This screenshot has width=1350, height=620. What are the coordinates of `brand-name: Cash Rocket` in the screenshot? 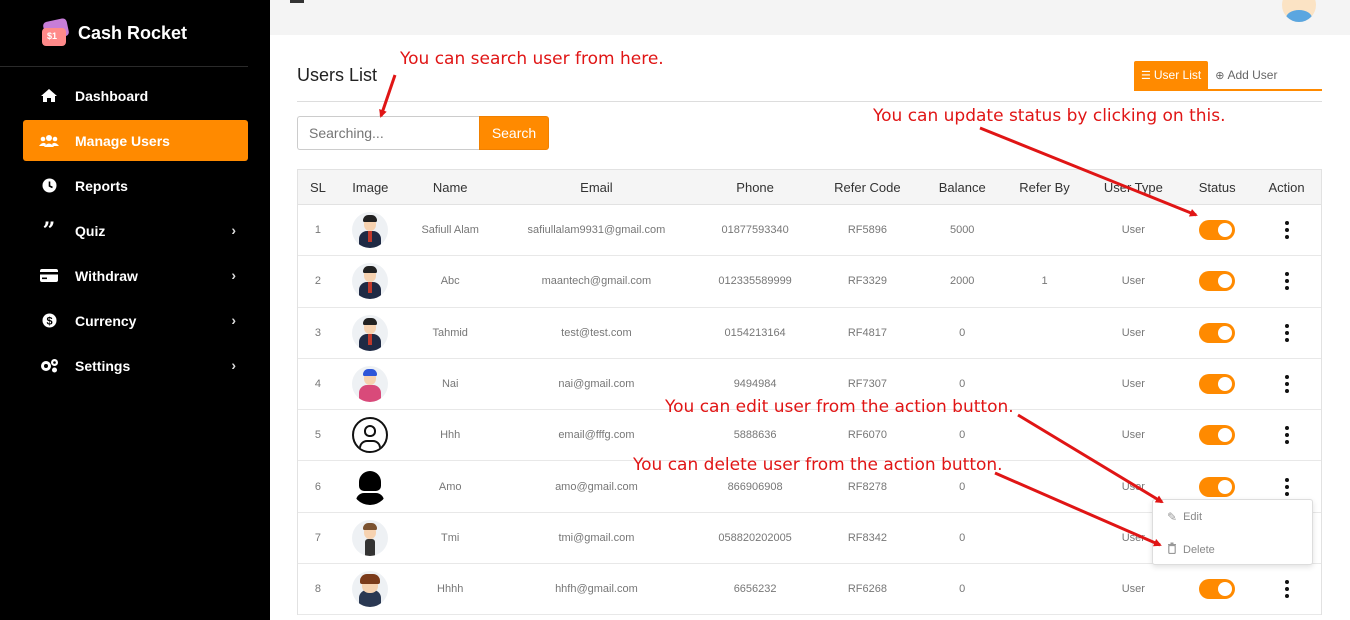 It's located at (133, 32).